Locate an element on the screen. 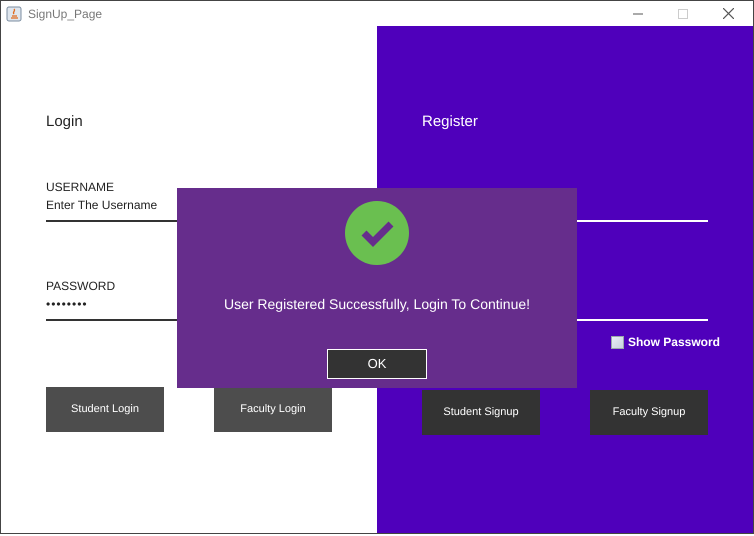 This screenshot has width=754, height=536. window-title: SignUp_Page is located at coordinates (65, 14).